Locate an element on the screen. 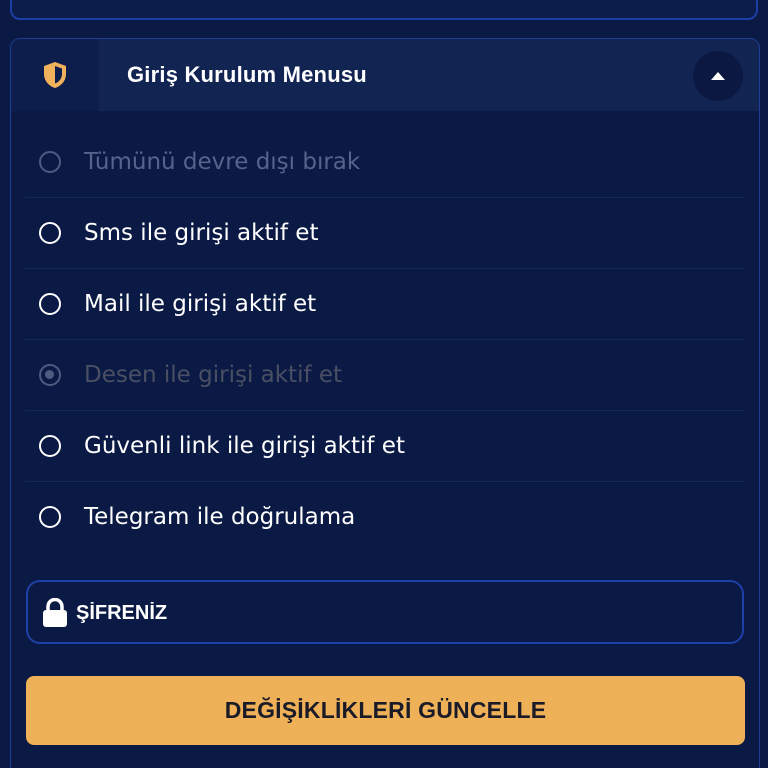 The image size is (768, 768). shield-icon is located at coordinates (55, 75).